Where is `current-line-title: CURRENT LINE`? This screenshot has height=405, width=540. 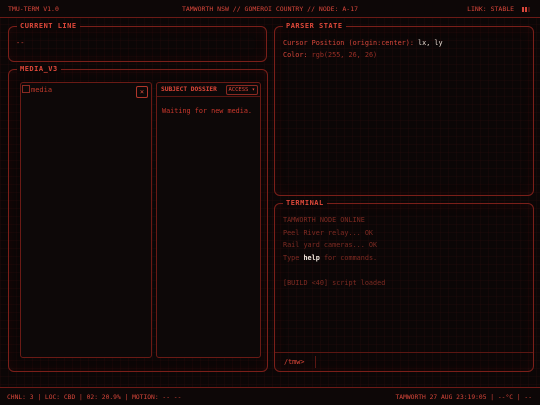
current-line-title: CURRENT LINE is located at coordinates (51, 26).